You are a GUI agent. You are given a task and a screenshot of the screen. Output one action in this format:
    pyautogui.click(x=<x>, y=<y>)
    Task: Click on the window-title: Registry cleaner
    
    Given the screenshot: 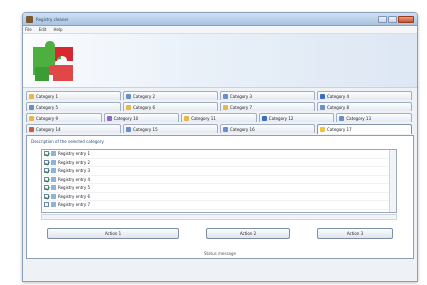 What is the action you would take?
    pyautogui.click(x=52, y=19)
    